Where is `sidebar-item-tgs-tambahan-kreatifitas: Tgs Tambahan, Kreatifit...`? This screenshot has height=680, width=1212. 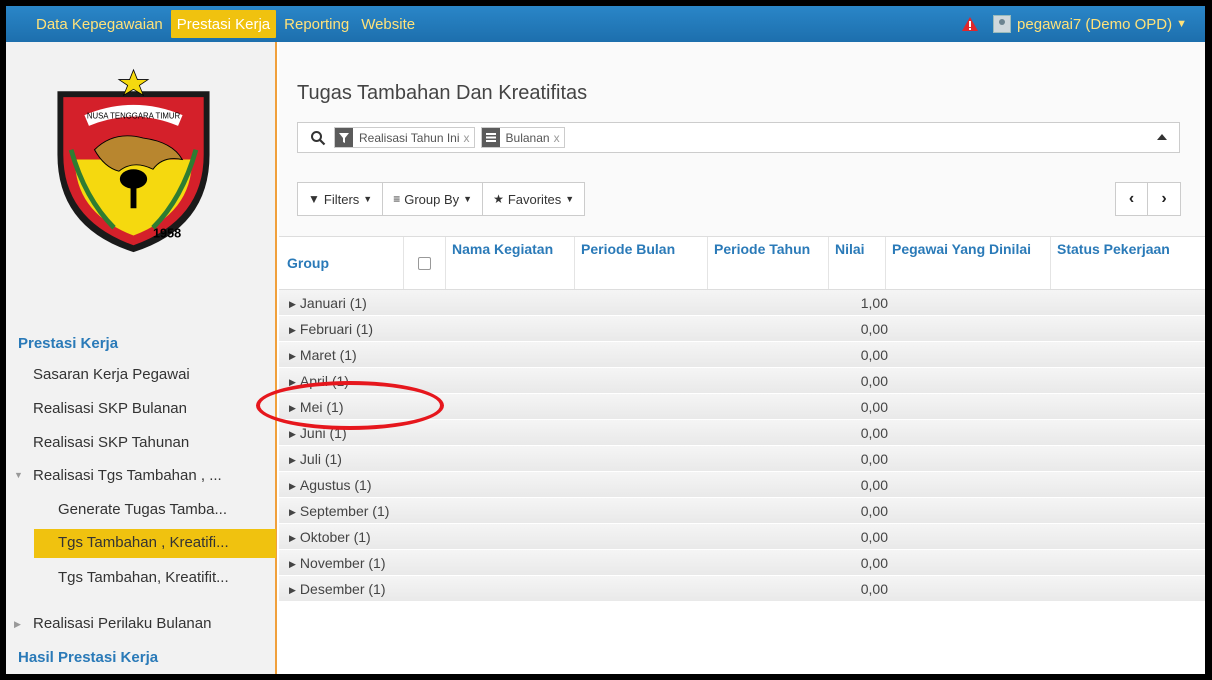 sidebar-item-tgs-tambahan-kreatifitas: Tgs Tambahan, Kreatifit... is located at coordinates (143, 577).